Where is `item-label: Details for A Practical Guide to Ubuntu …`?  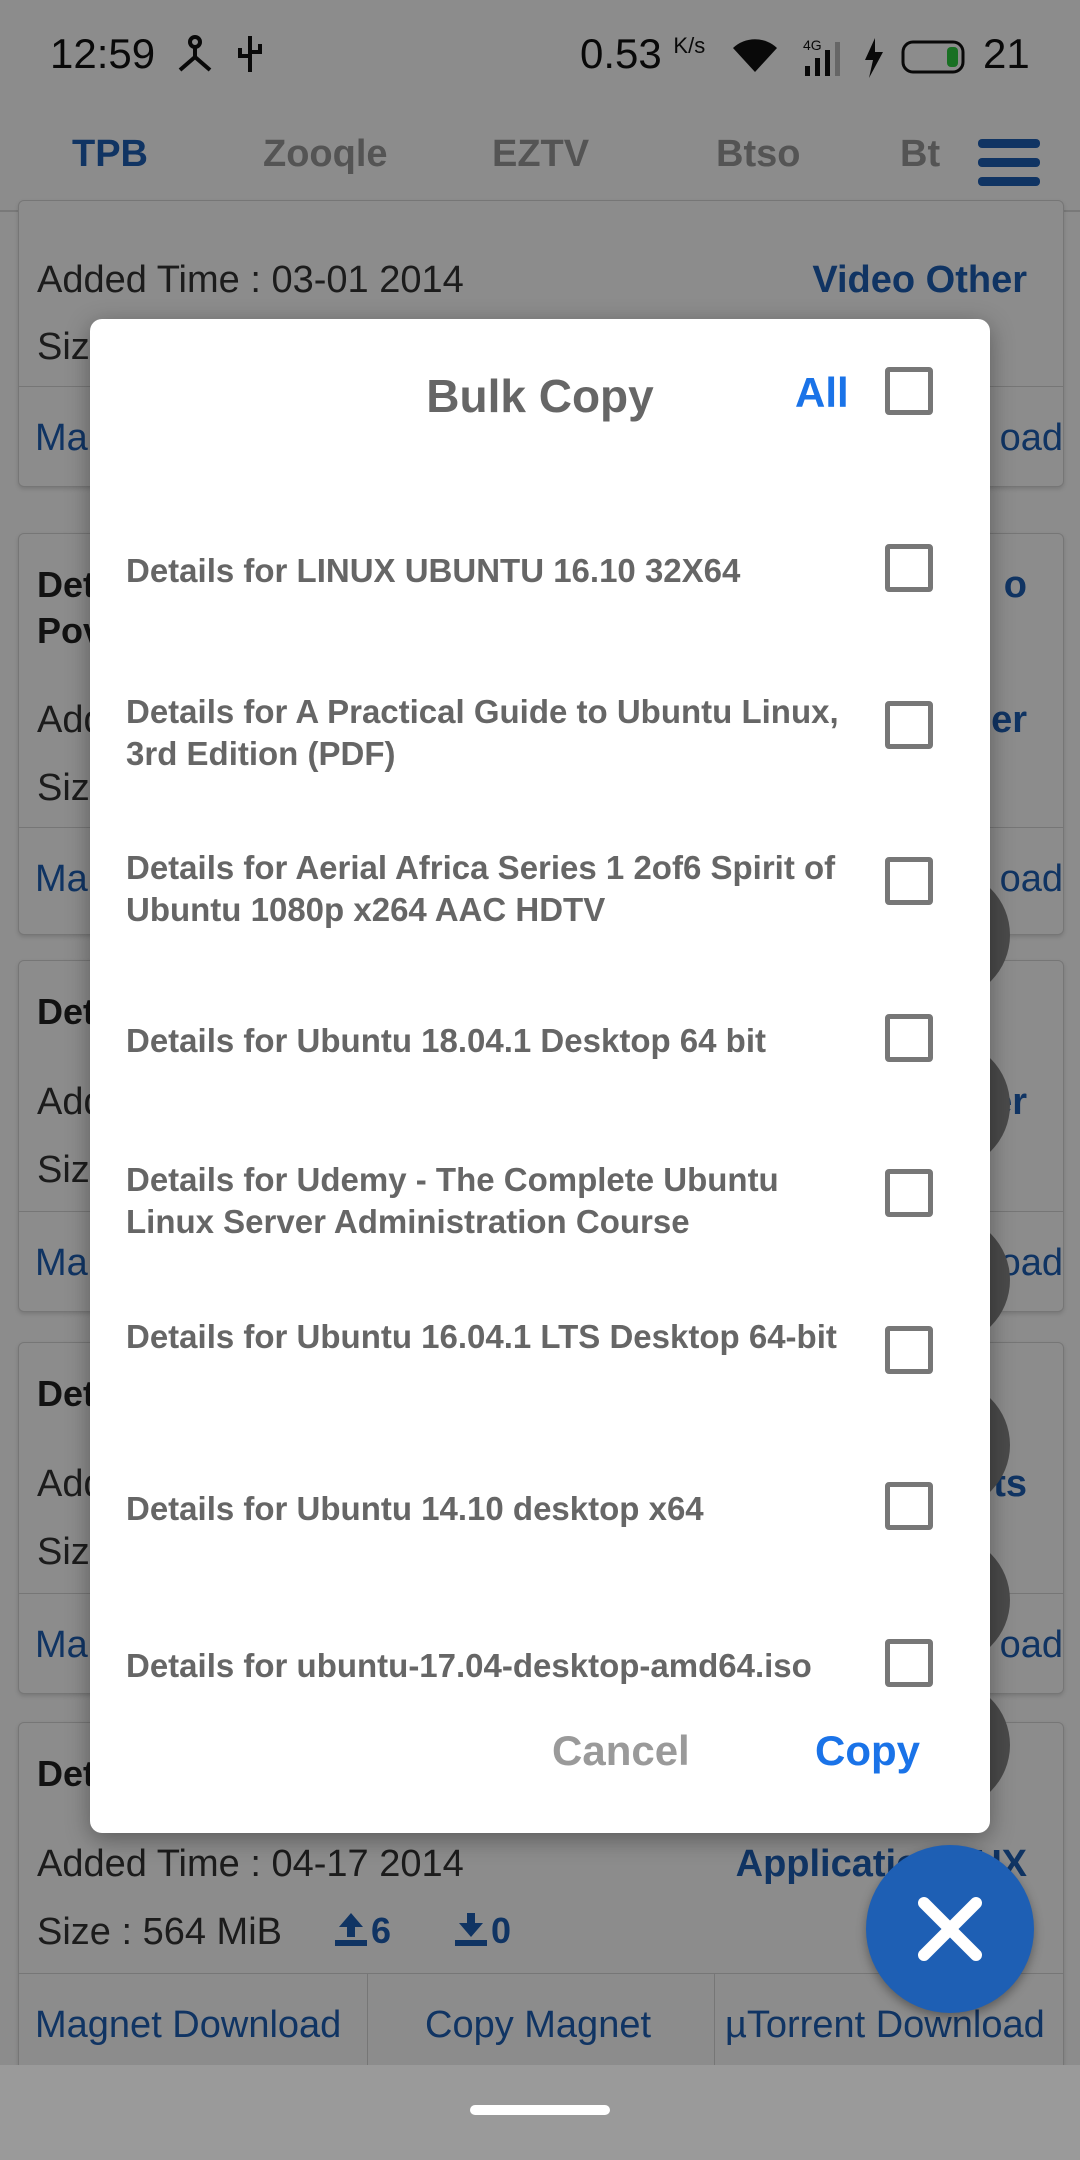
item-label: Details for A Practical Guide to Ubuntu … is located at coordinates (482, 732).